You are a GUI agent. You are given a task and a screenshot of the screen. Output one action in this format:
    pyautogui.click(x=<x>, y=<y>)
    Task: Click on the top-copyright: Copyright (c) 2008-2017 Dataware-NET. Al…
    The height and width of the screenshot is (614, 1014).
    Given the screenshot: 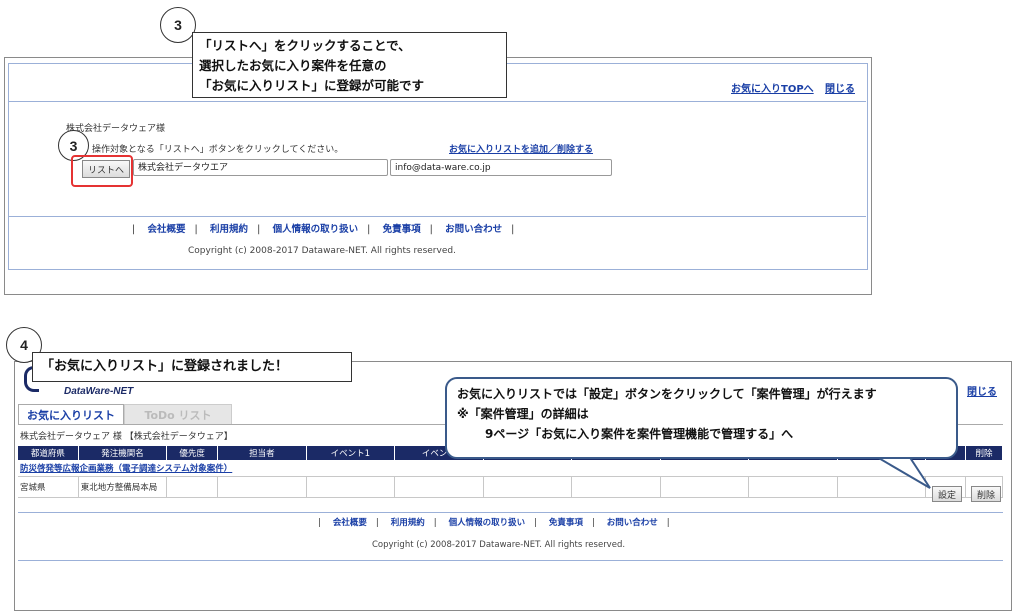 What is the action you would take?
    pyautogui.click(x=322, y=251)
    